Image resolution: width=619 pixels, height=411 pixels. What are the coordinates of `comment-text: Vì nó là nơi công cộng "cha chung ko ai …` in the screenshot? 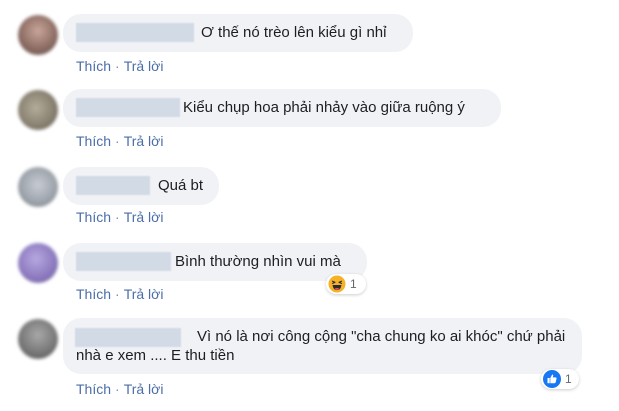 It's located at (321, 346).